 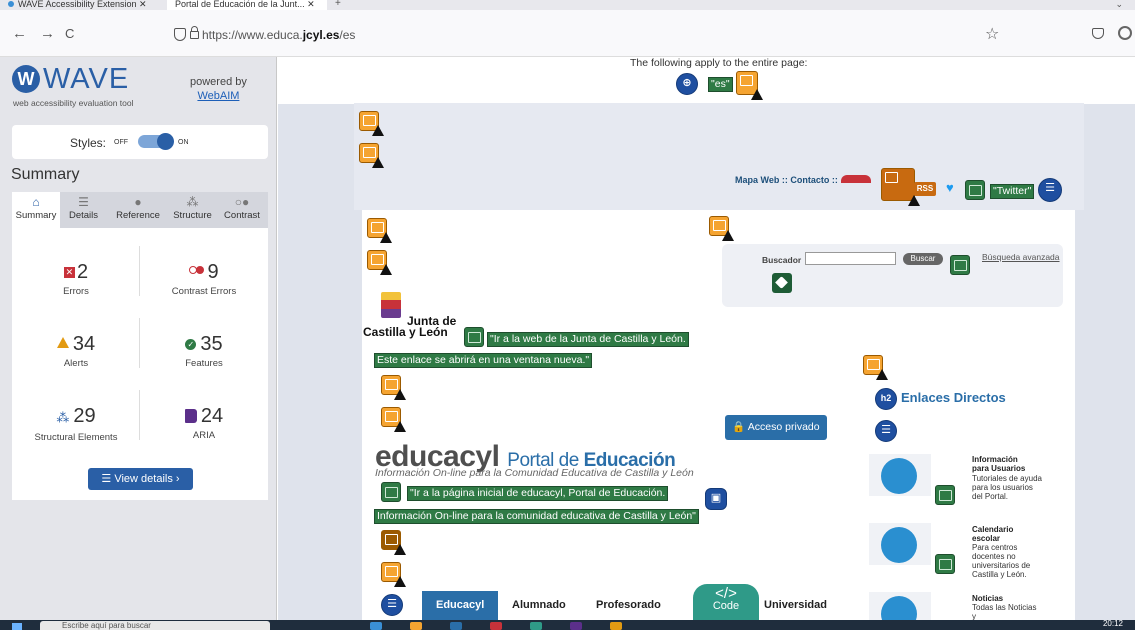 I want to click on stat-aria: 24 ARIA, so click(x=204, y=422).